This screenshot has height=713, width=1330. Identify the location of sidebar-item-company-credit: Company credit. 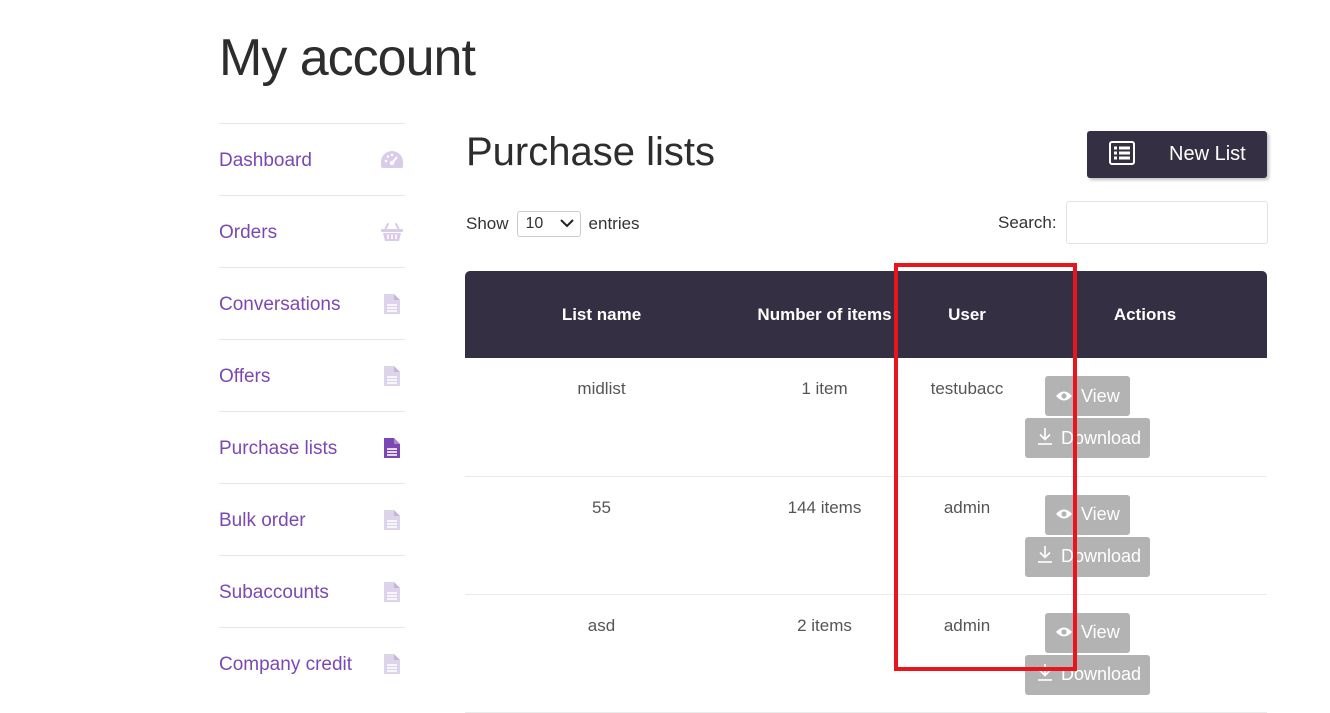
(312, 663).